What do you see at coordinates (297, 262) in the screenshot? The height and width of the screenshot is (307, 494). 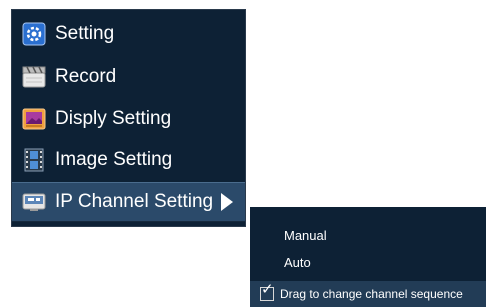 I see `submenu-item-label: Auto` at bounding box center [297, 262].